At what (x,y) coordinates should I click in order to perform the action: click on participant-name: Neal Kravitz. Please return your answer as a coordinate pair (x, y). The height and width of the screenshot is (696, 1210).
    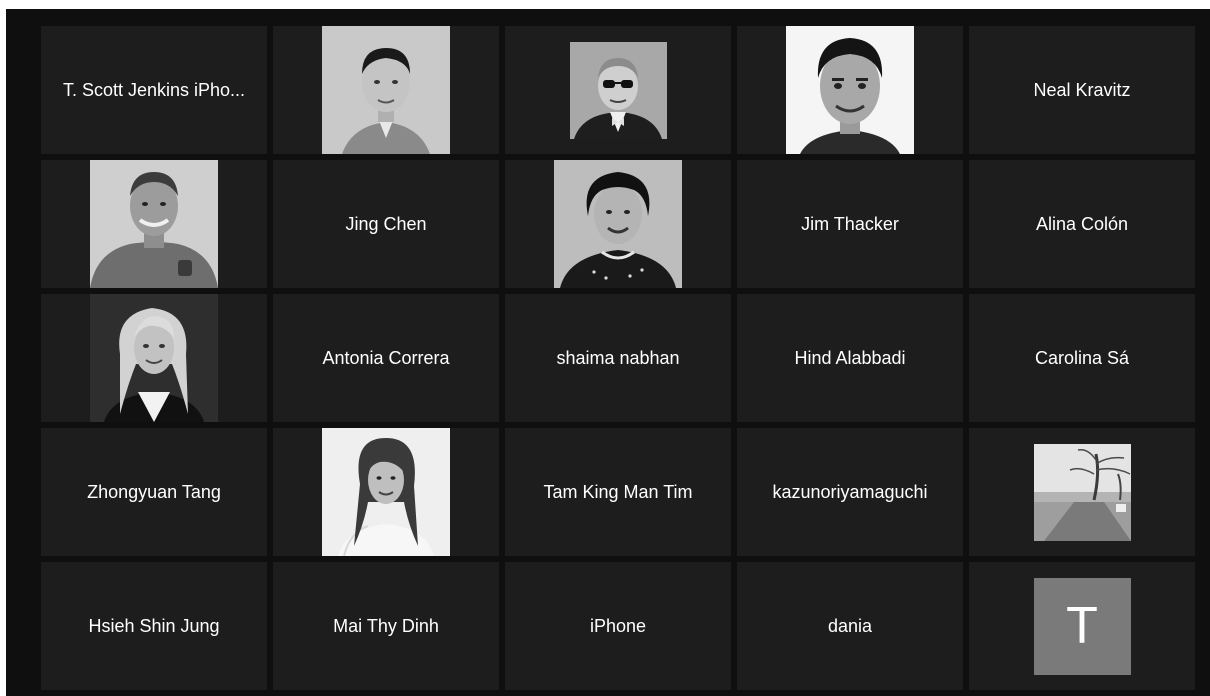
    Looking at the image, I should click on (1082, 89).